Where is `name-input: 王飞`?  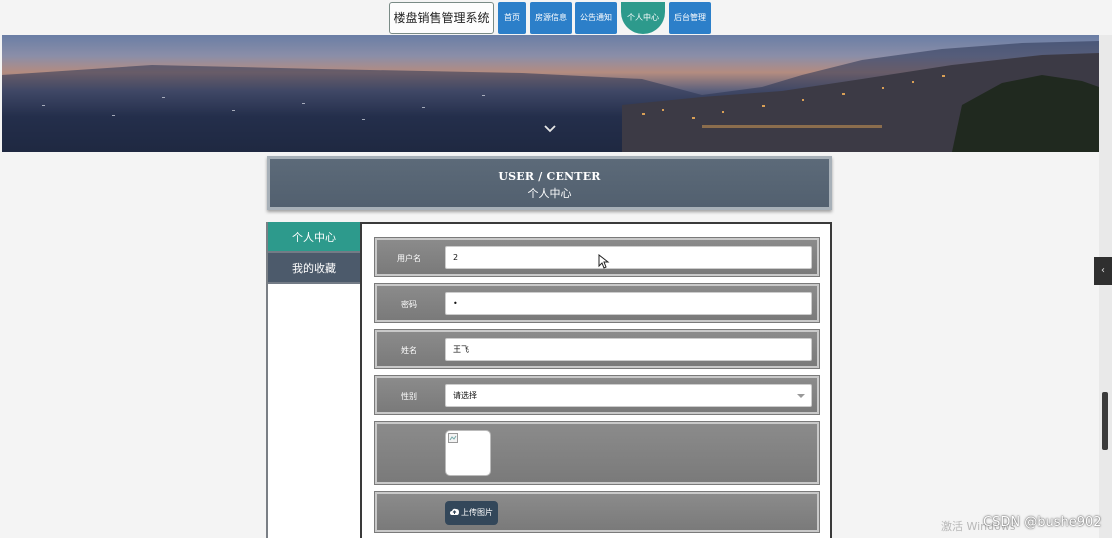 name-input: 王飞 is located at coordinates (628, 349).